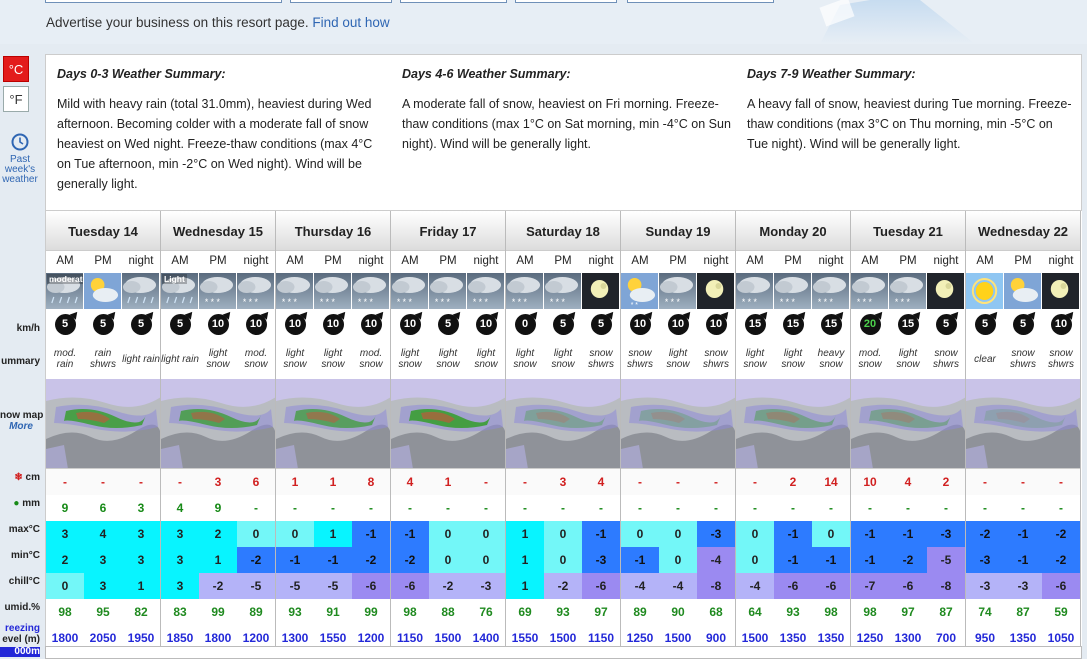 The height and width of the screenshot is (659, 1087). Describe the element at coordinates (985, 612) in the screenshot. I see `humidity-cell: 74` at that location.